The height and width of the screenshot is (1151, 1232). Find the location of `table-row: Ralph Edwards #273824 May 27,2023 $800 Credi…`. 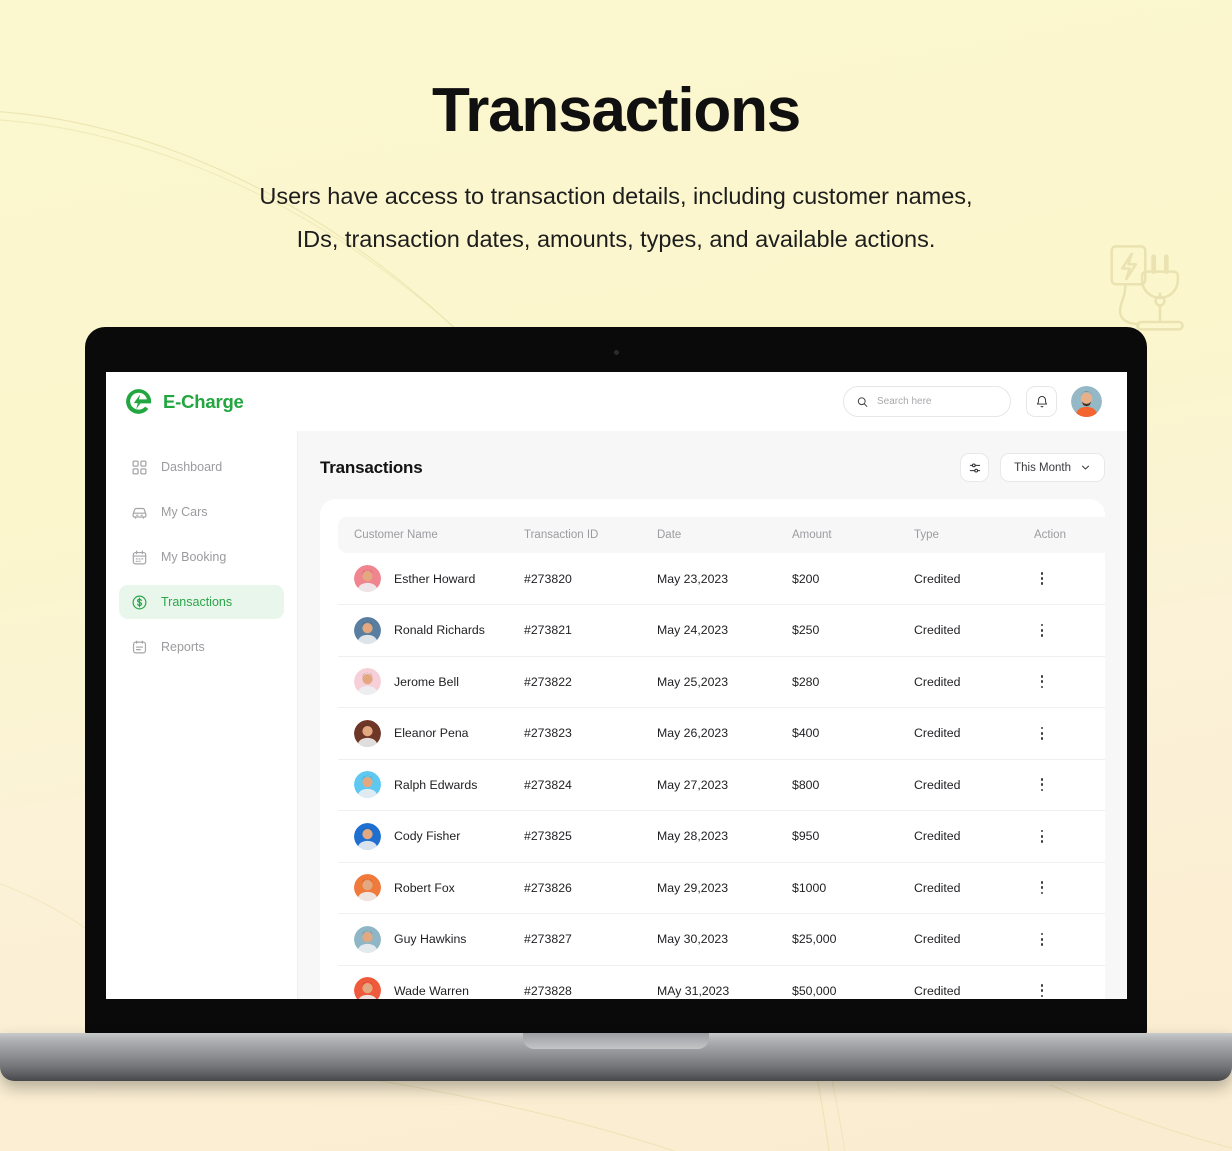

table-row: Ralph Edwards #273824 May 27,2023 $800 Credi… is located at coordinates (721, 785).